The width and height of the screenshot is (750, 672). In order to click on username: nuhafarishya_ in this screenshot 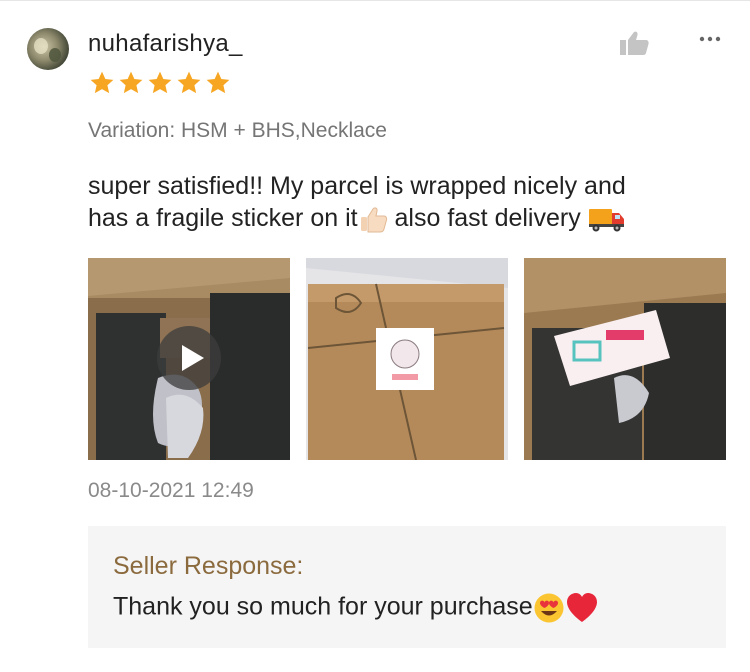, I will do `click(165, 44)`.